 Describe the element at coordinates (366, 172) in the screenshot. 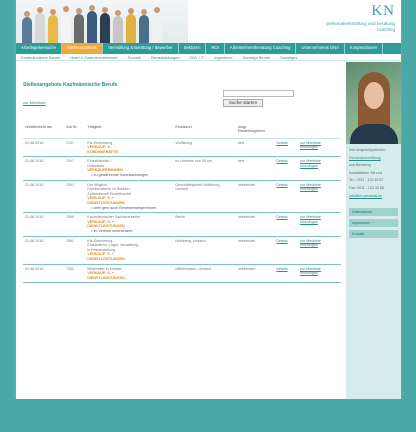

I see `sidebar-line: Kontaktieren Sie uns` at that location.